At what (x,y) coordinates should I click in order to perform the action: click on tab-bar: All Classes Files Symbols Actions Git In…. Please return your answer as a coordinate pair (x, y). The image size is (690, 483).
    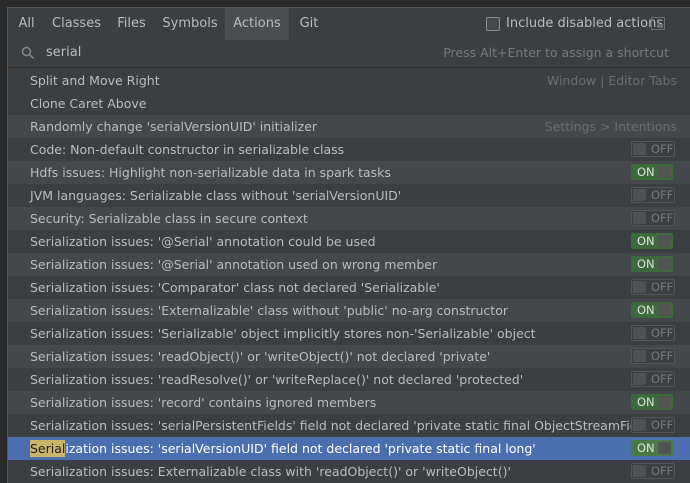
    Looking at the image, I should click on (349, 24).